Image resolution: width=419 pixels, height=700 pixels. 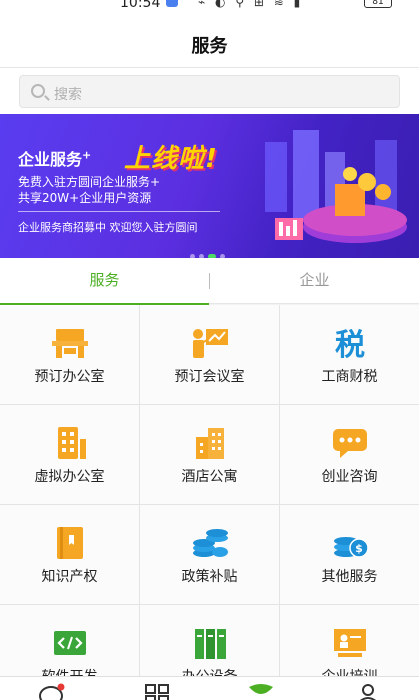 I want to click on tax-character-icon: 税, so click(x=350, y=344).